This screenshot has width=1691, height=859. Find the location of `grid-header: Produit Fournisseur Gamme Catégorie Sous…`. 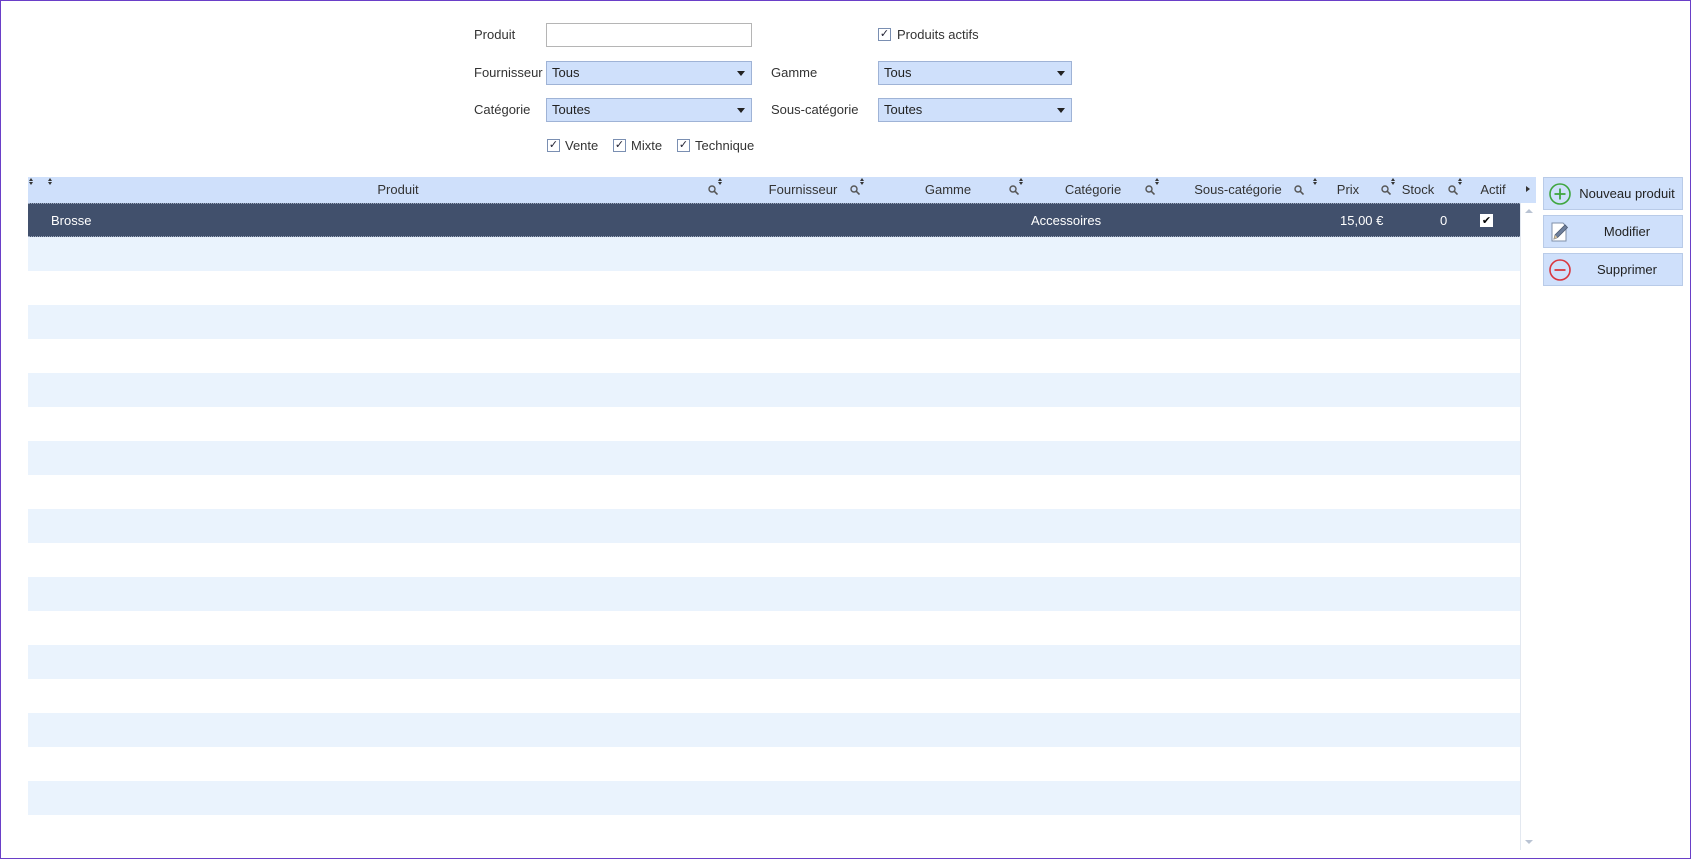

grid-header: Produit Fournisseur Gamme Catégorie Sous… is located at coordinates (782, 190).